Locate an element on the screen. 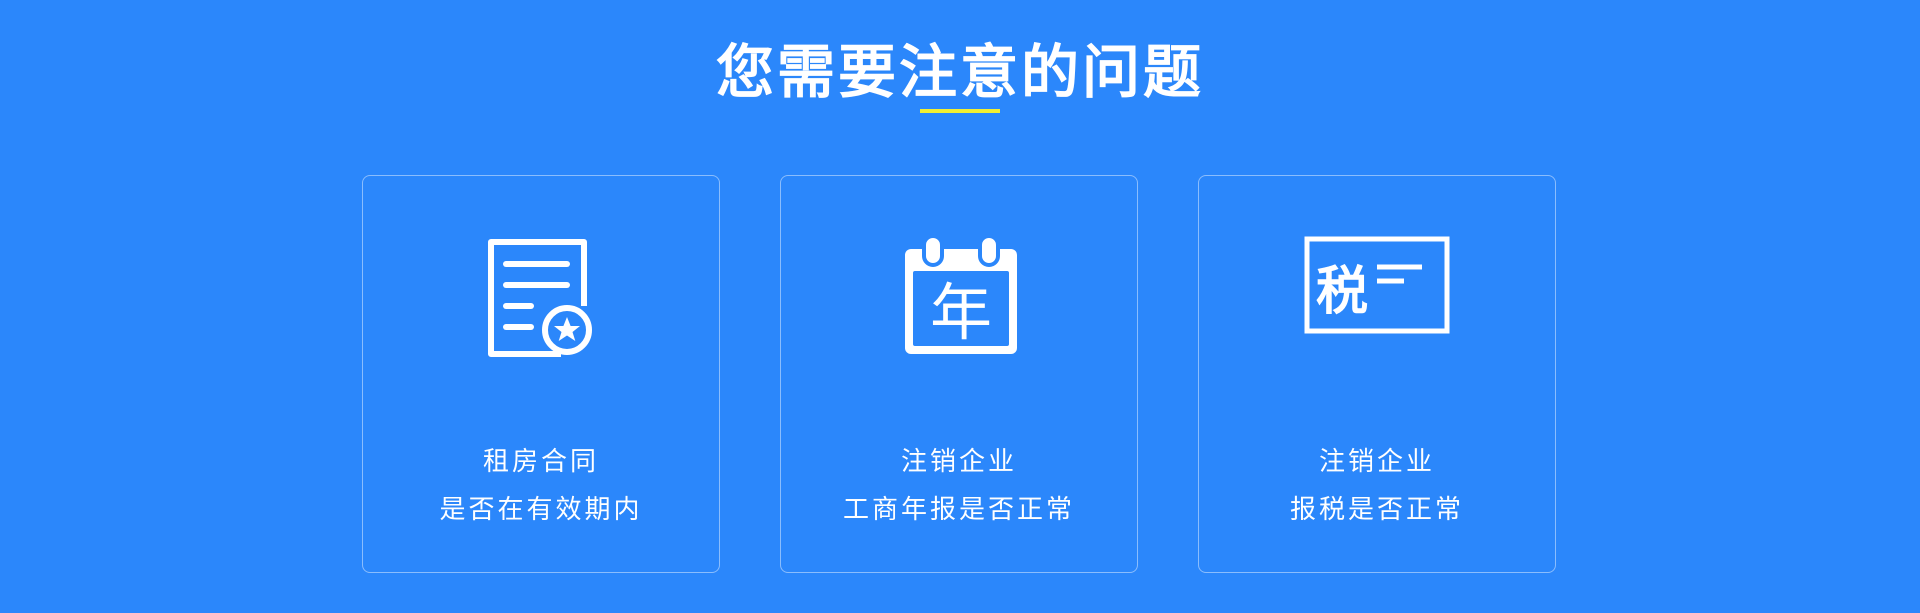  card-tax-filing: 税 注销企业 报税是否正常 is located at coordinates (1377, 374).